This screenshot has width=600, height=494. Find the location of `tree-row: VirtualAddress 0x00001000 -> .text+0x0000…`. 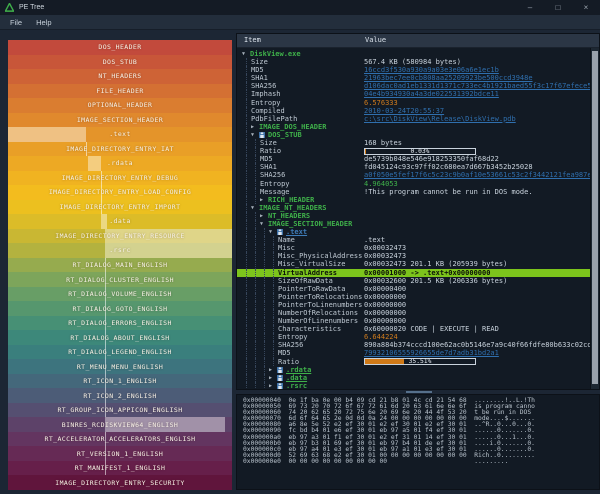

tree-row: VirtualAddress 0x00001000 -> .text+0x0000… is located at coordinates (413, 272).